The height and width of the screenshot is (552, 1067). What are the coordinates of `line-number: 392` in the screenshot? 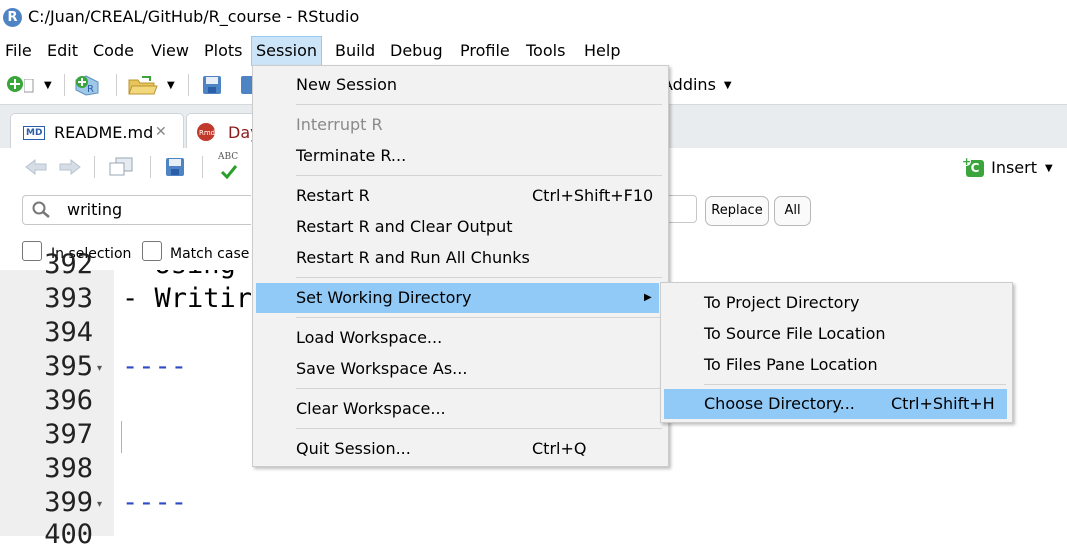 It's located at (68, 264).